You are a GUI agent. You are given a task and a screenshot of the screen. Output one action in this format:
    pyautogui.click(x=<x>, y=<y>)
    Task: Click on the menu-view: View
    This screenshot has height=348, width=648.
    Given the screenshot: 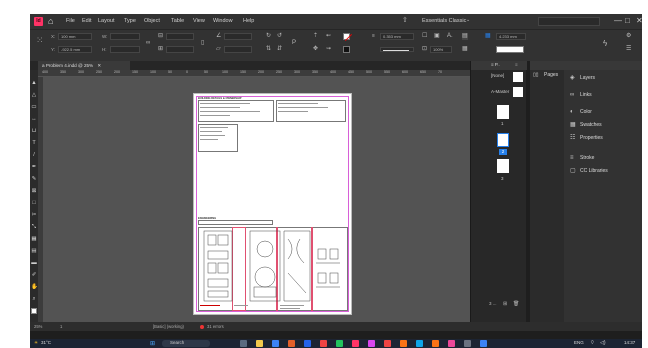 What is the action you would take?
    pyautogui.click(x=199, y=21)
    